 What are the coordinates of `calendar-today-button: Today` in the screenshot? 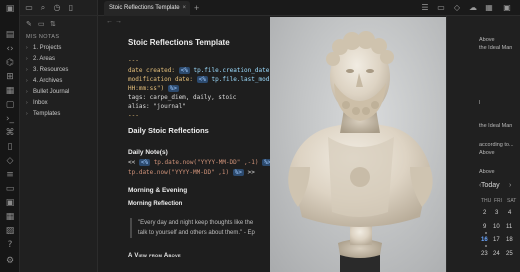 It's located at (490, 185).